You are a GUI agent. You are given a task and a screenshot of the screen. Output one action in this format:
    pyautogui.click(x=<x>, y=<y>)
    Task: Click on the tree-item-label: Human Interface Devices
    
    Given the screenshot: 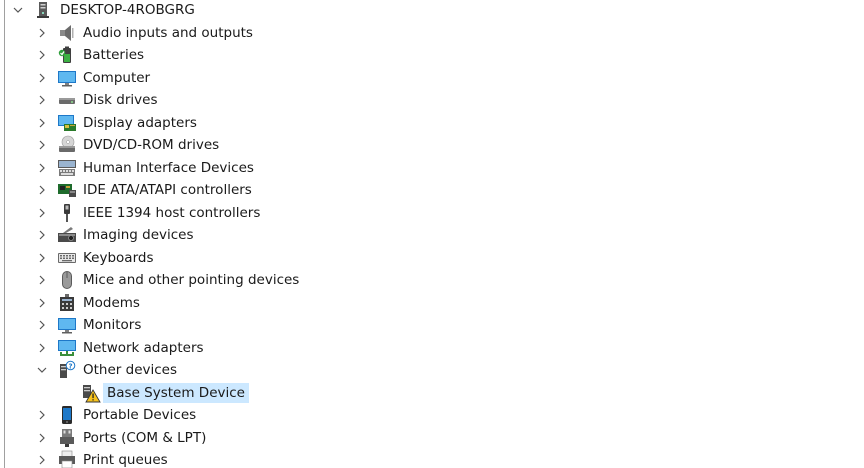 What is the action you would take?
    pyautogui.click(x=168, y=167)
    